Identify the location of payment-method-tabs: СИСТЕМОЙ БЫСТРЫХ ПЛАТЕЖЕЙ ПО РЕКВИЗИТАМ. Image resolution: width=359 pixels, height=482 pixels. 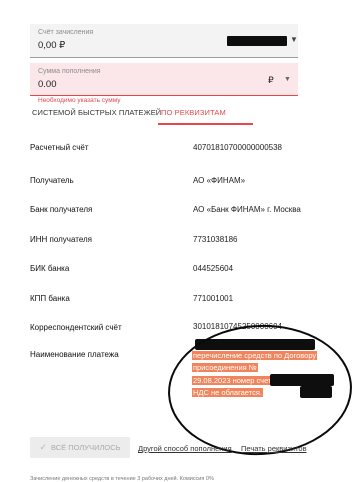
(180, 115).